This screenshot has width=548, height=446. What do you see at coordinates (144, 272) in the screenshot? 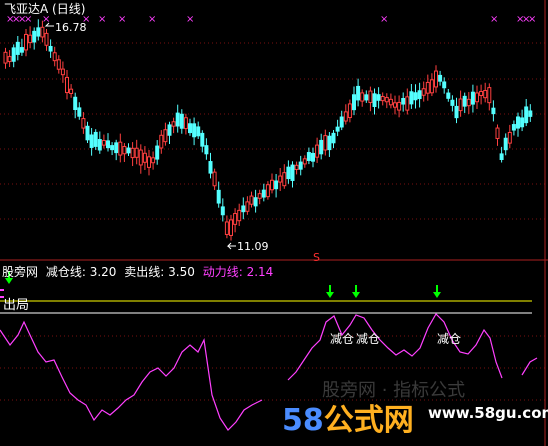
I see `sell-line-label: 卖出线:` at bounding box center [144, 272].